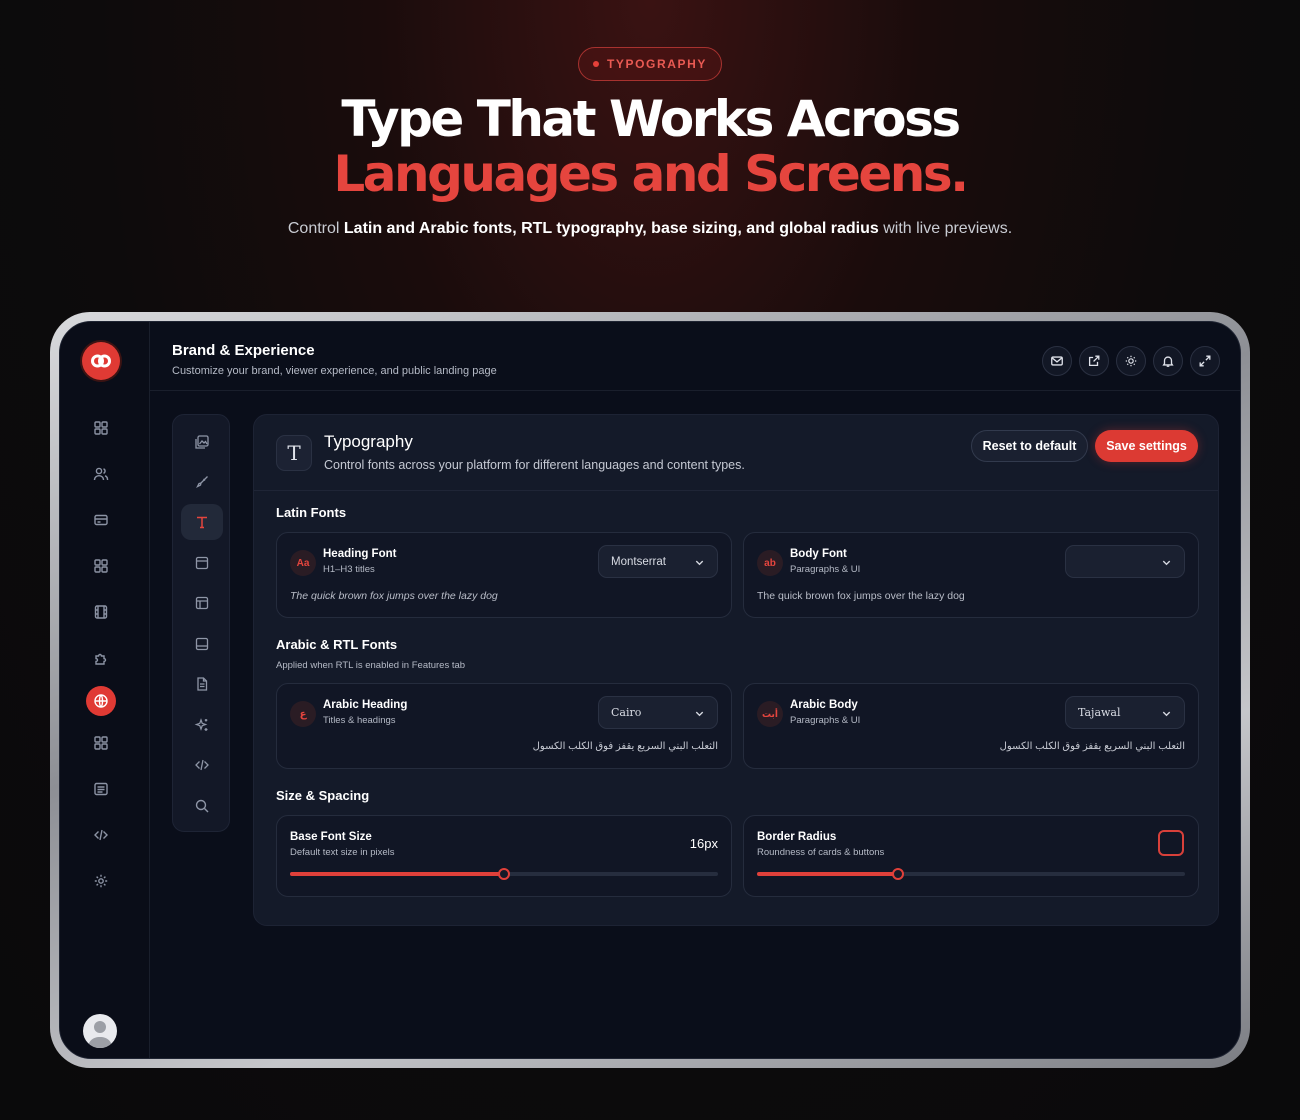 This screenshot has height=1120, width=1300. I want to click on arabic-body-value: Tajawal, so click(1099, 712).